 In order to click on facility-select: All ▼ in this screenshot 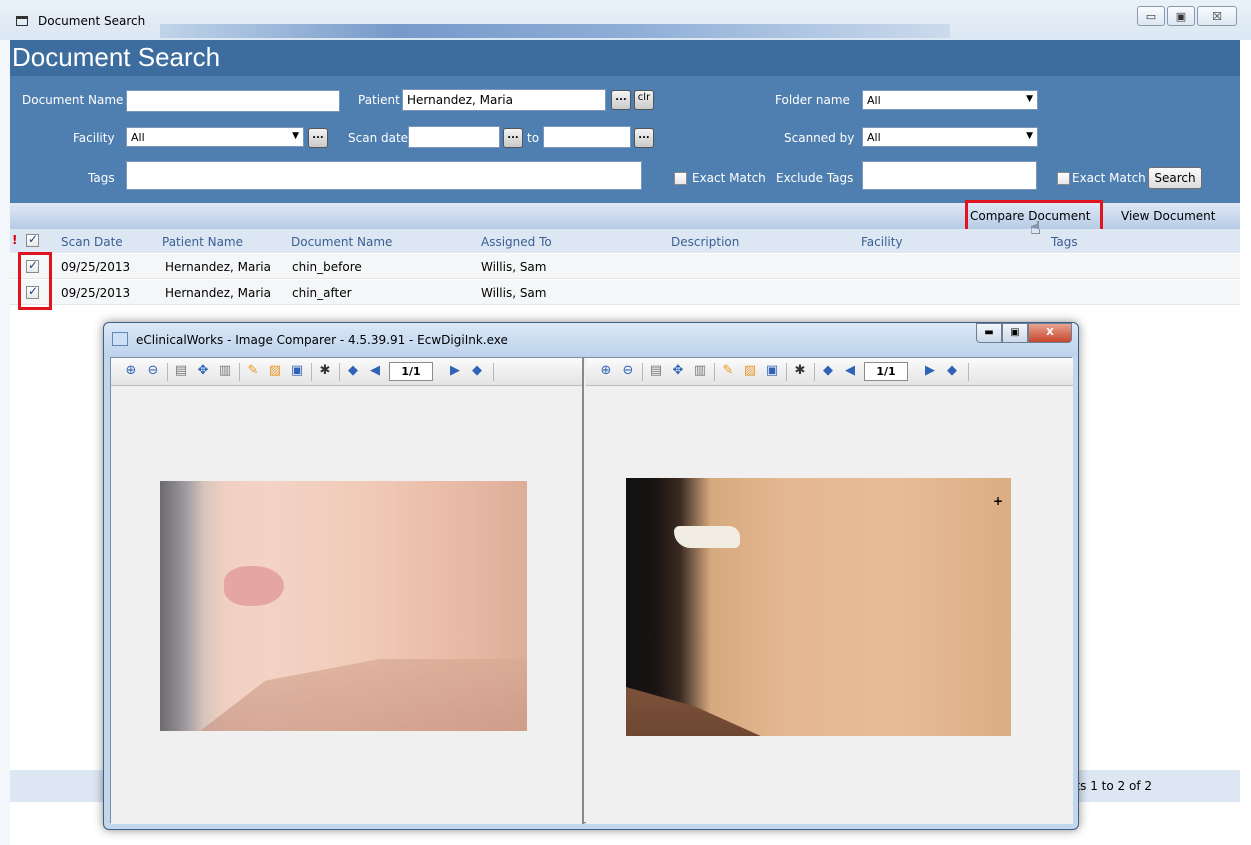, I will do `click(215, 137)`.